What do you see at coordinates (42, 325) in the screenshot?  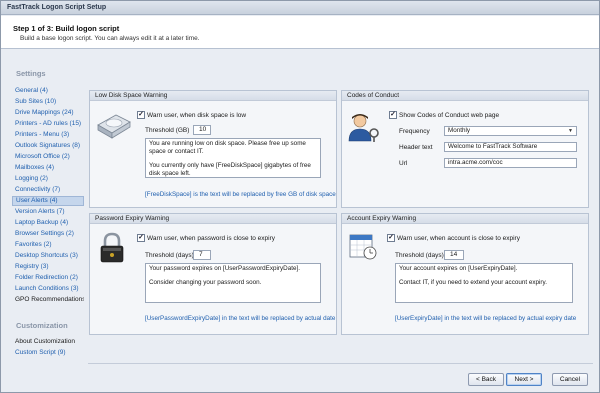 I see `customization-heading: Customization` at bounding box center [42, 325].